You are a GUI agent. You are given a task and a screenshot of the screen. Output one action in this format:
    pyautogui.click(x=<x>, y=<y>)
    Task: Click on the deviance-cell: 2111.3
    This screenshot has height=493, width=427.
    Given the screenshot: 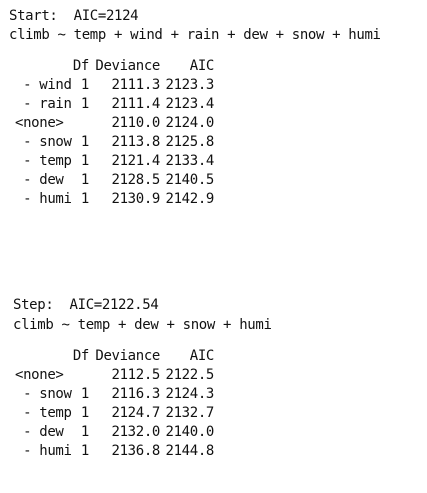 What is the action you would take?
    pyautogui.click(x=136, y=85)
    